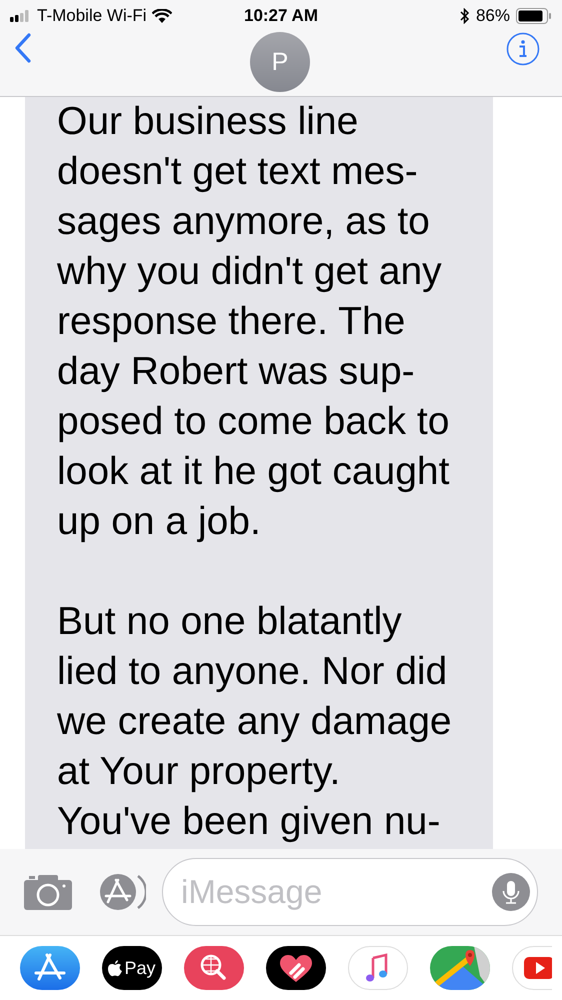 The image size is (562, 1000). Describe the element at coordinates (493, 16) in the screenshot. I see `battery-percent: 86%` at that location.